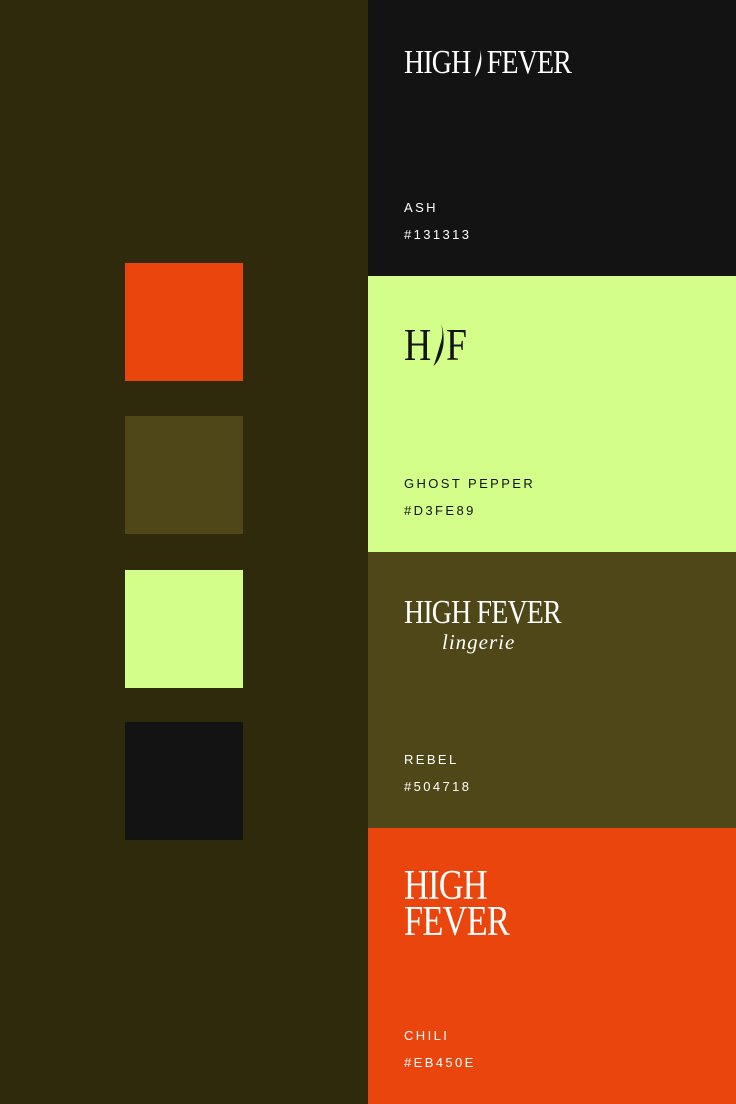  What do you see at coordinates (440, 1062) in the screenshot?
I see `color-hex: #EB450E` at bounding box center [440, 1062].